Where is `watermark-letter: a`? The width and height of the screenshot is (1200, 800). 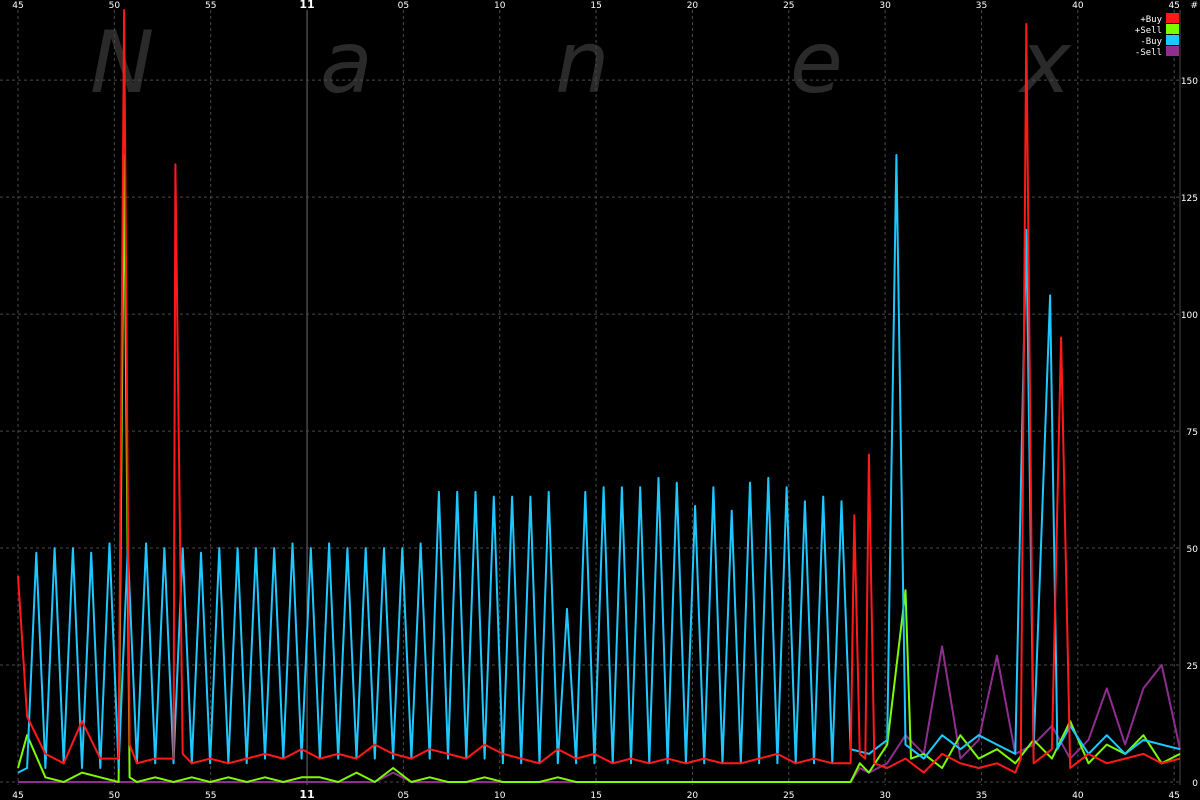
watermark-letter: a is located at coordinates (346, 63).